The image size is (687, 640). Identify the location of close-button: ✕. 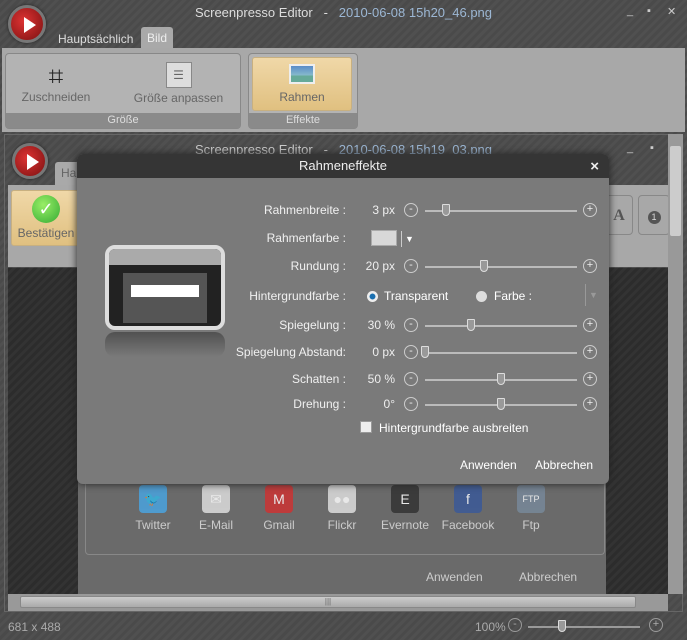
(671, 11).